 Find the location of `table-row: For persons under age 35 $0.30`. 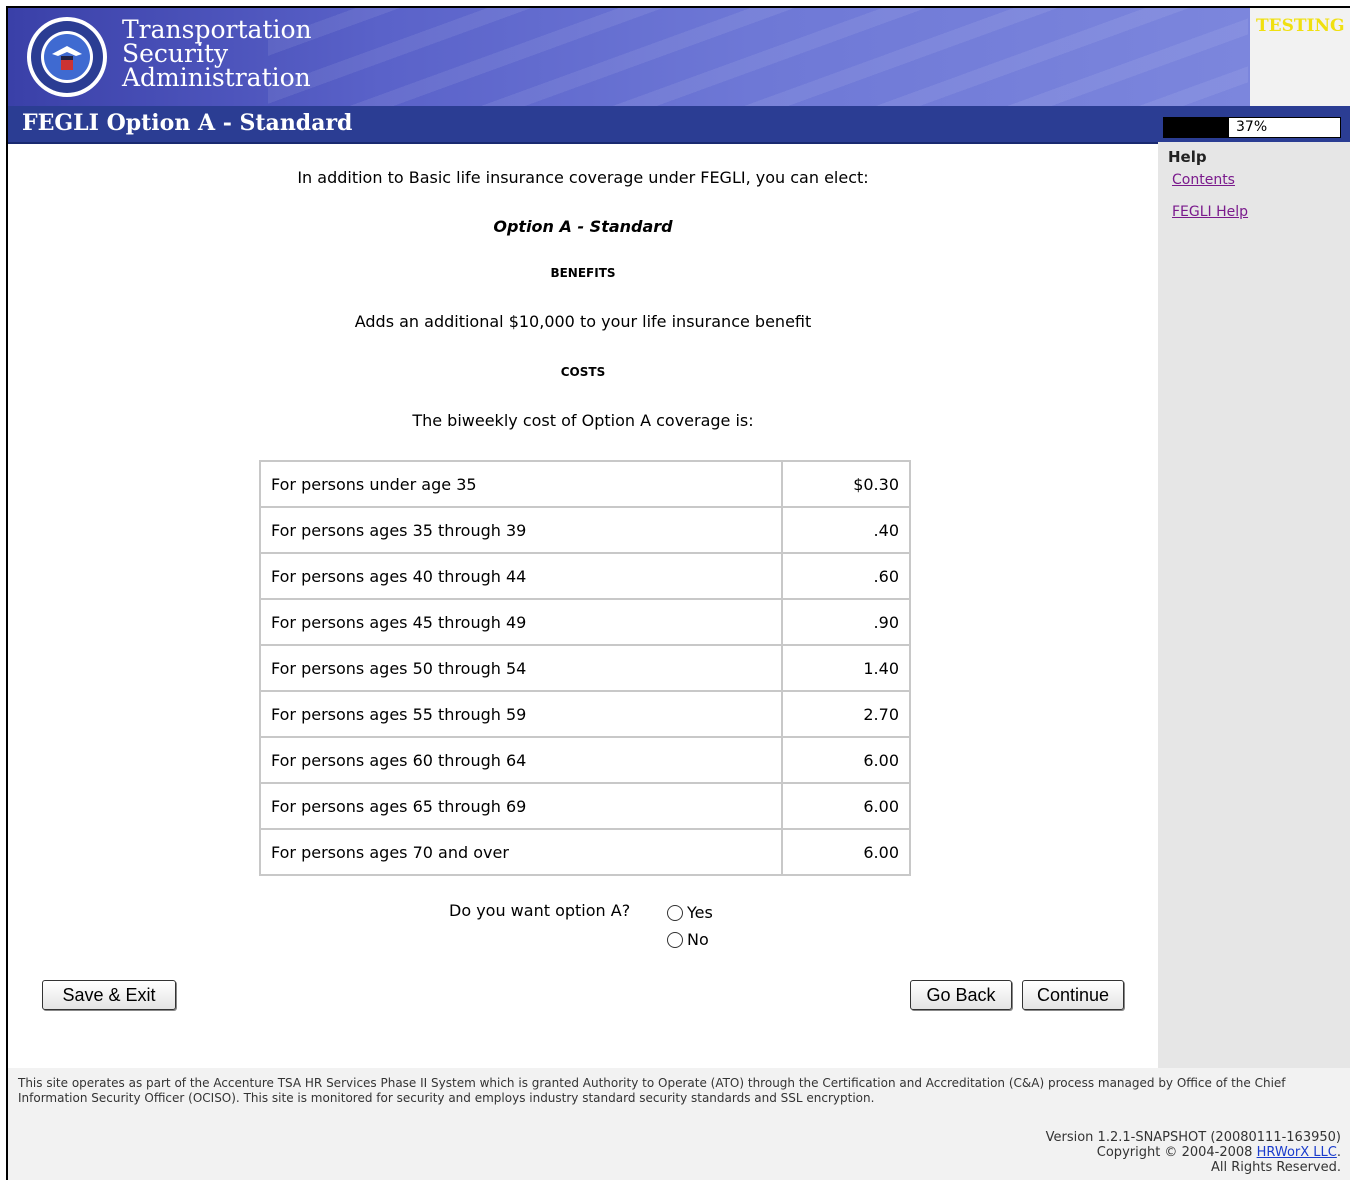

table-row: For persons under age 35 $0.30 is located at coordinates (585, 484).